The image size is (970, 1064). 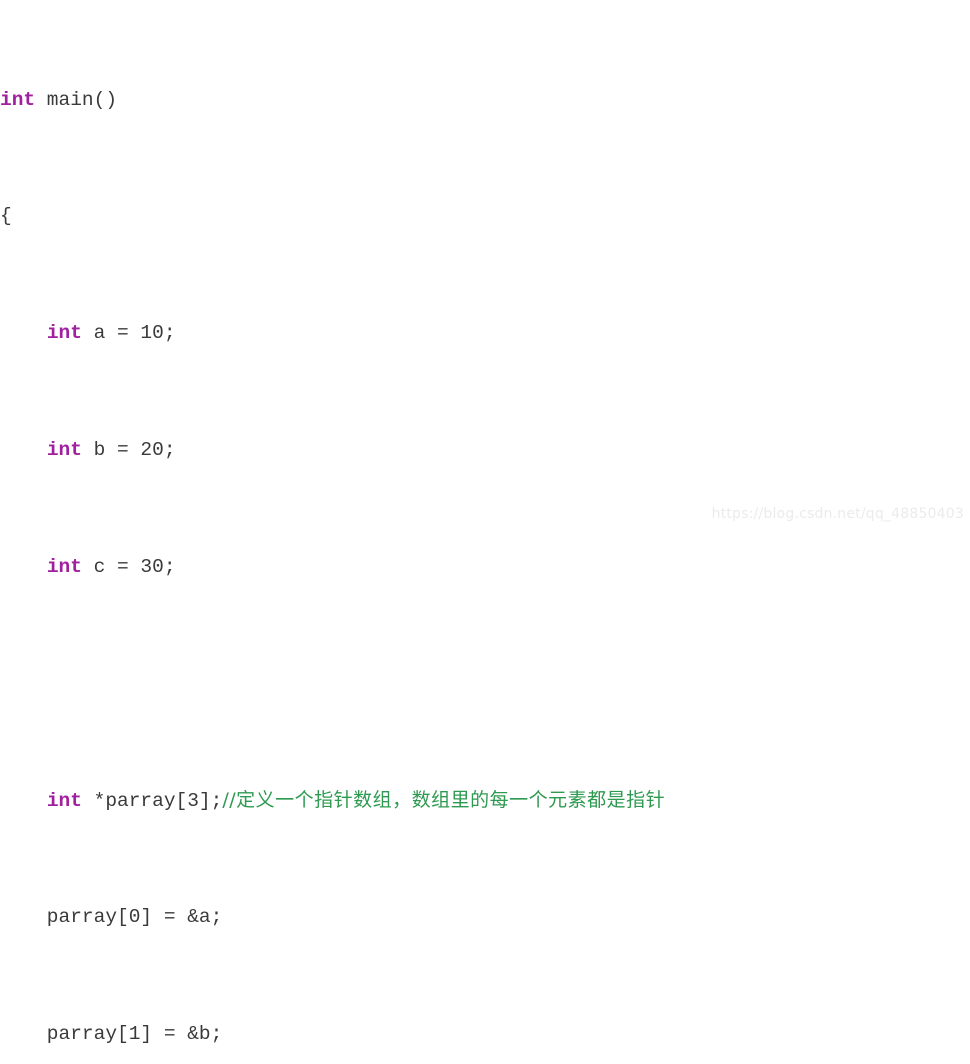 I want to click on open-brace: {, so click(x=6, y=216).